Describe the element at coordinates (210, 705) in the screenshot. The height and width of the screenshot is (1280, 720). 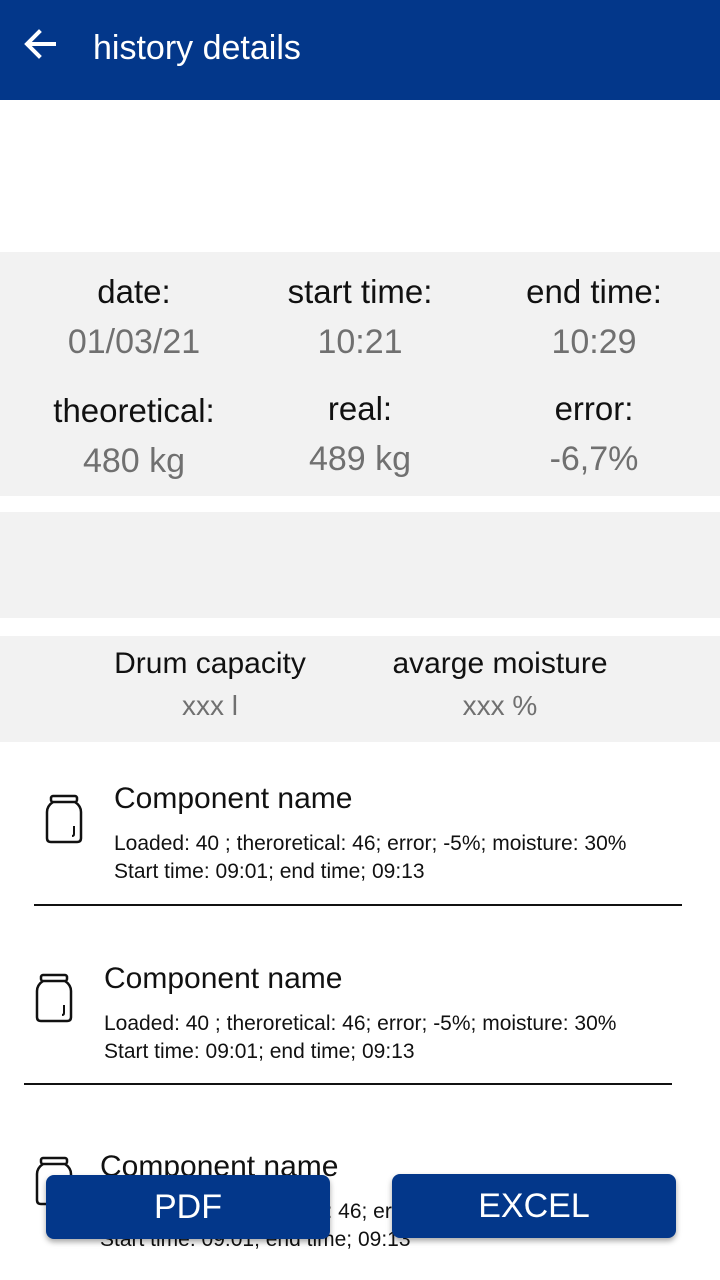
I see `drum-capacity-value: xxx l` at that location.